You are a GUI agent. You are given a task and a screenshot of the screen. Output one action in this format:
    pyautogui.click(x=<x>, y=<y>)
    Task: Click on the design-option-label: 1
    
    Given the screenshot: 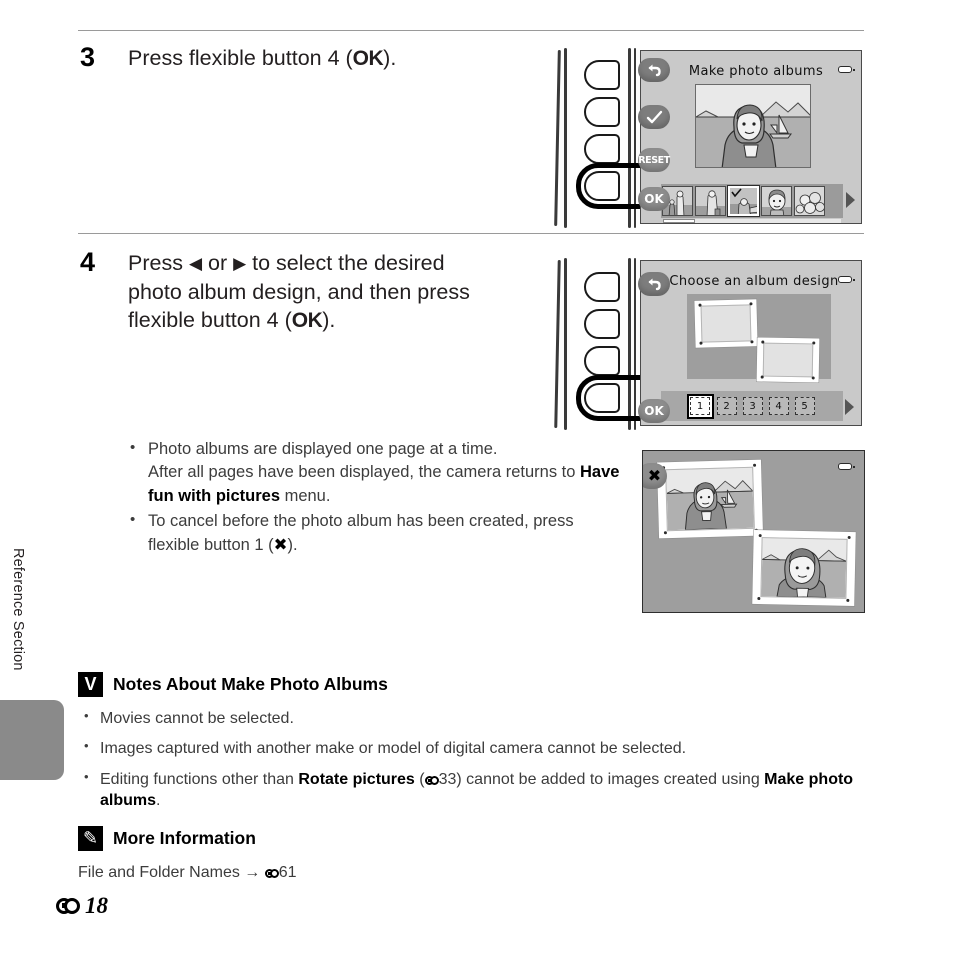 What is the action you would take?
    pyautogui.click(x=700, y=406)
    